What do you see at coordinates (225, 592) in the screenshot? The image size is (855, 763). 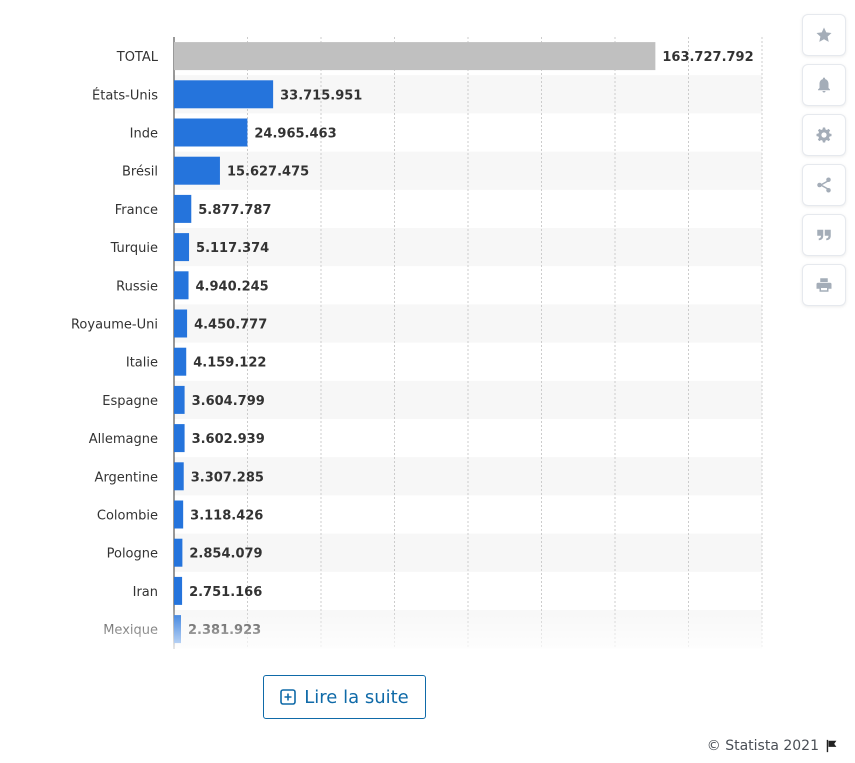 I see `value-label: 2.751.166` at bounding box center [225, 592].